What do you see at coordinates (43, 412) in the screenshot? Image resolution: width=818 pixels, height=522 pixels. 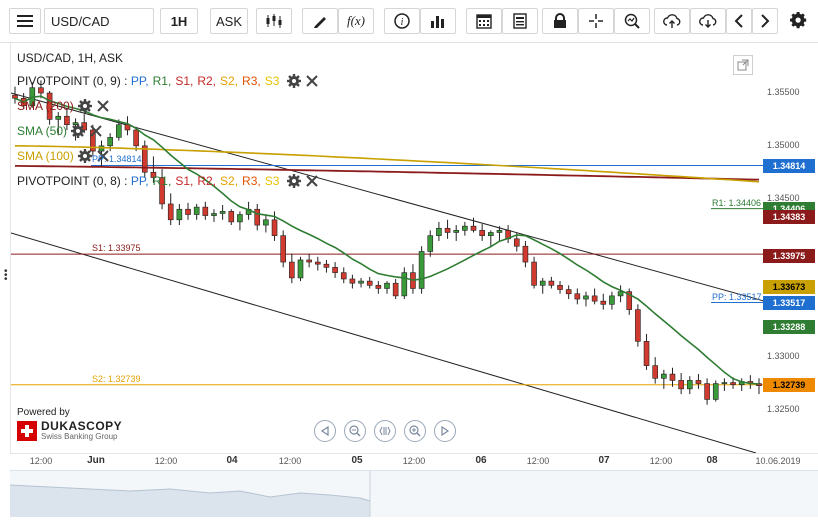 I see `powered-by-label: Powered by` at bounding box center [43, 412].